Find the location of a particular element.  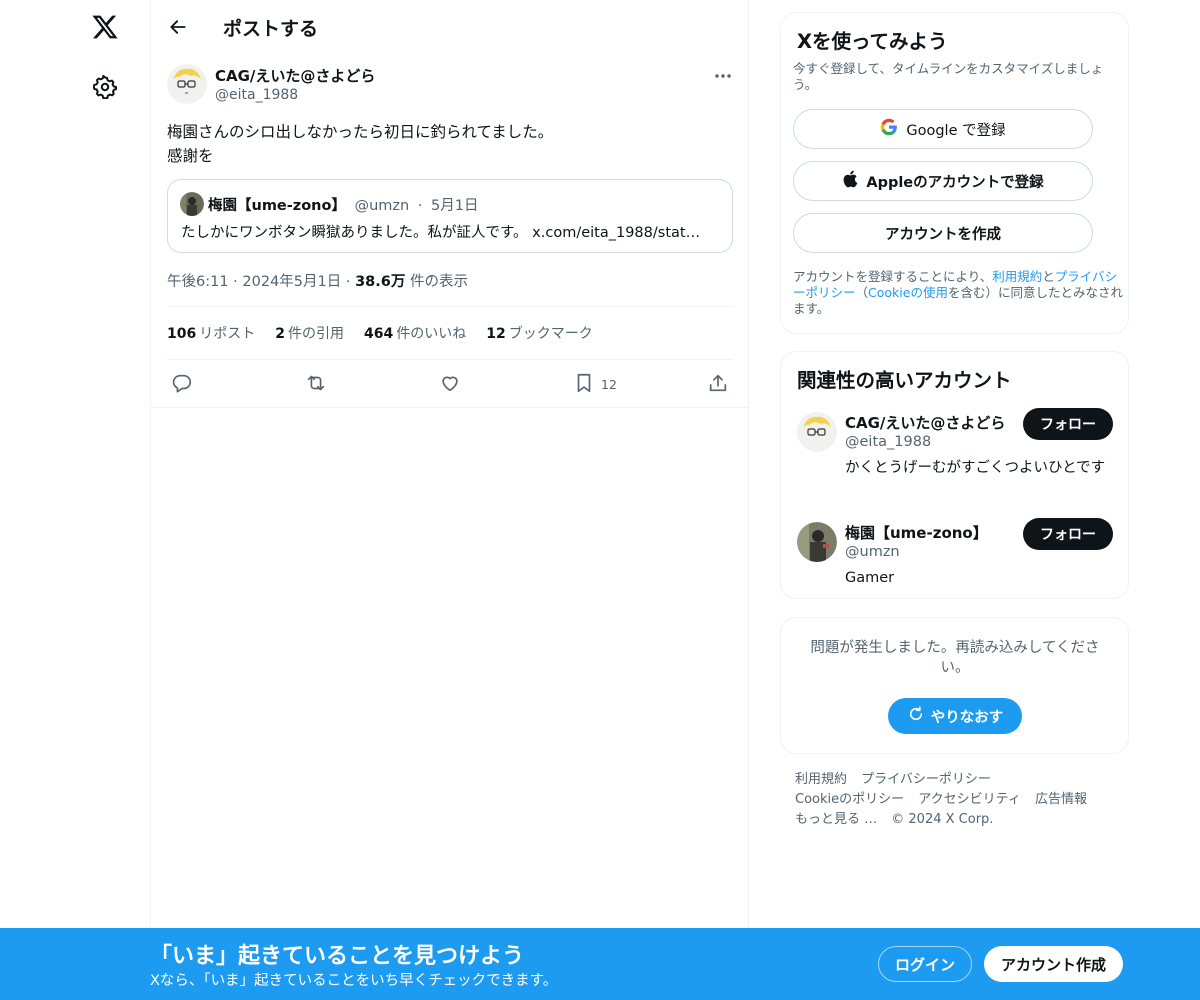

bookmark-icon is located at coordinates (584, 384).